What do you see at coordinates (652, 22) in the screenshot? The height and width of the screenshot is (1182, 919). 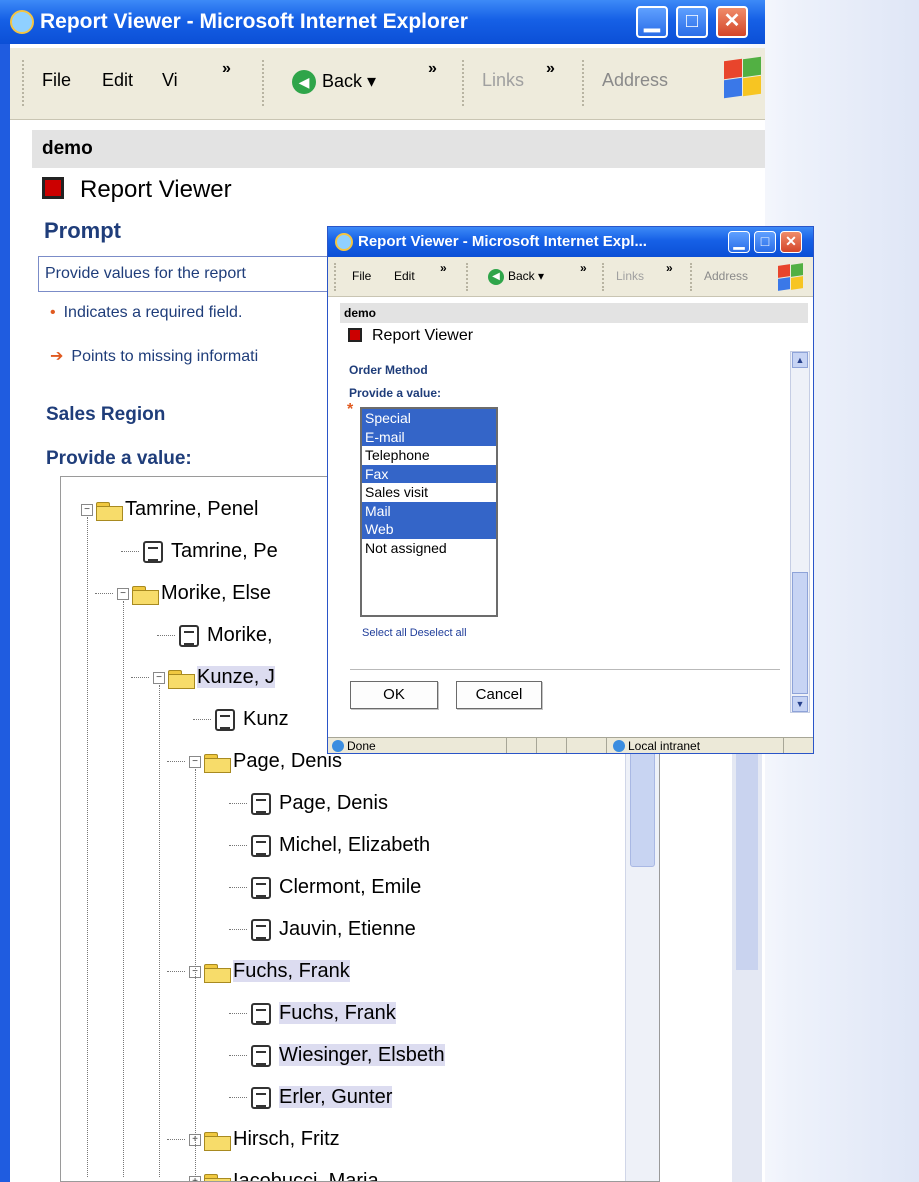 I see `minimize-button: ▁` at bounding box center [652, 22].